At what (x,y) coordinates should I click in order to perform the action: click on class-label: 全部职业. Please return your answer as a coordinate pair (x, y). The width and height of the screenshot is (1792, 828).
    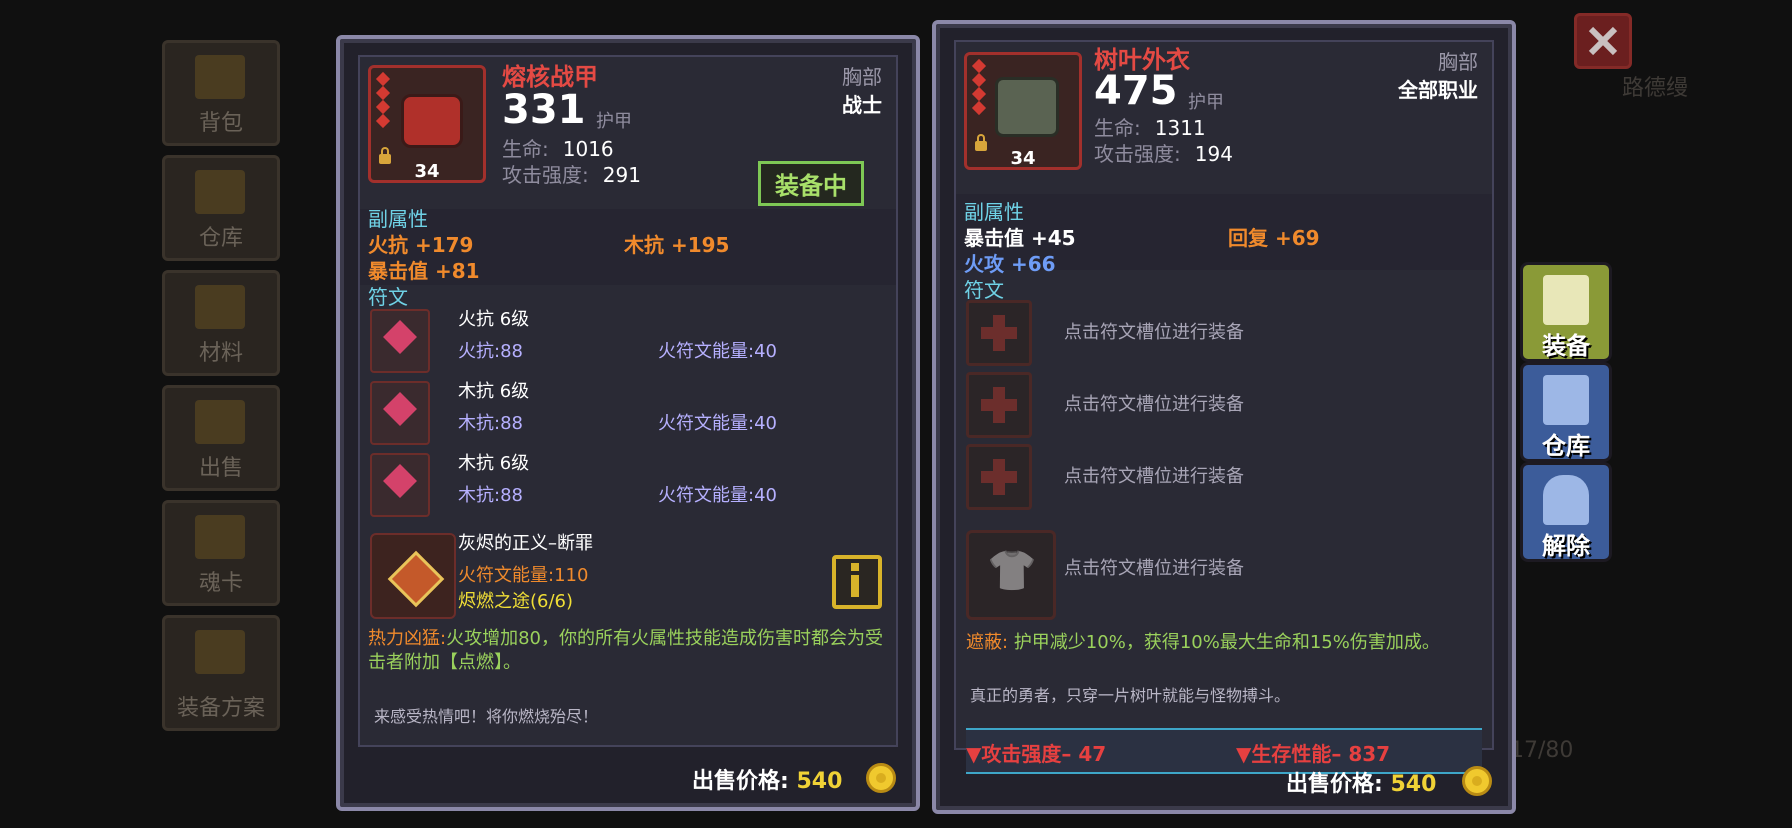
    Looking at the image, I should click on (1438, 90).